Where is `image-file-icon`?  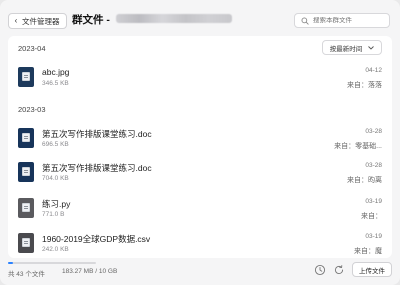
image-file-icon is located at coordinates (26, 77).